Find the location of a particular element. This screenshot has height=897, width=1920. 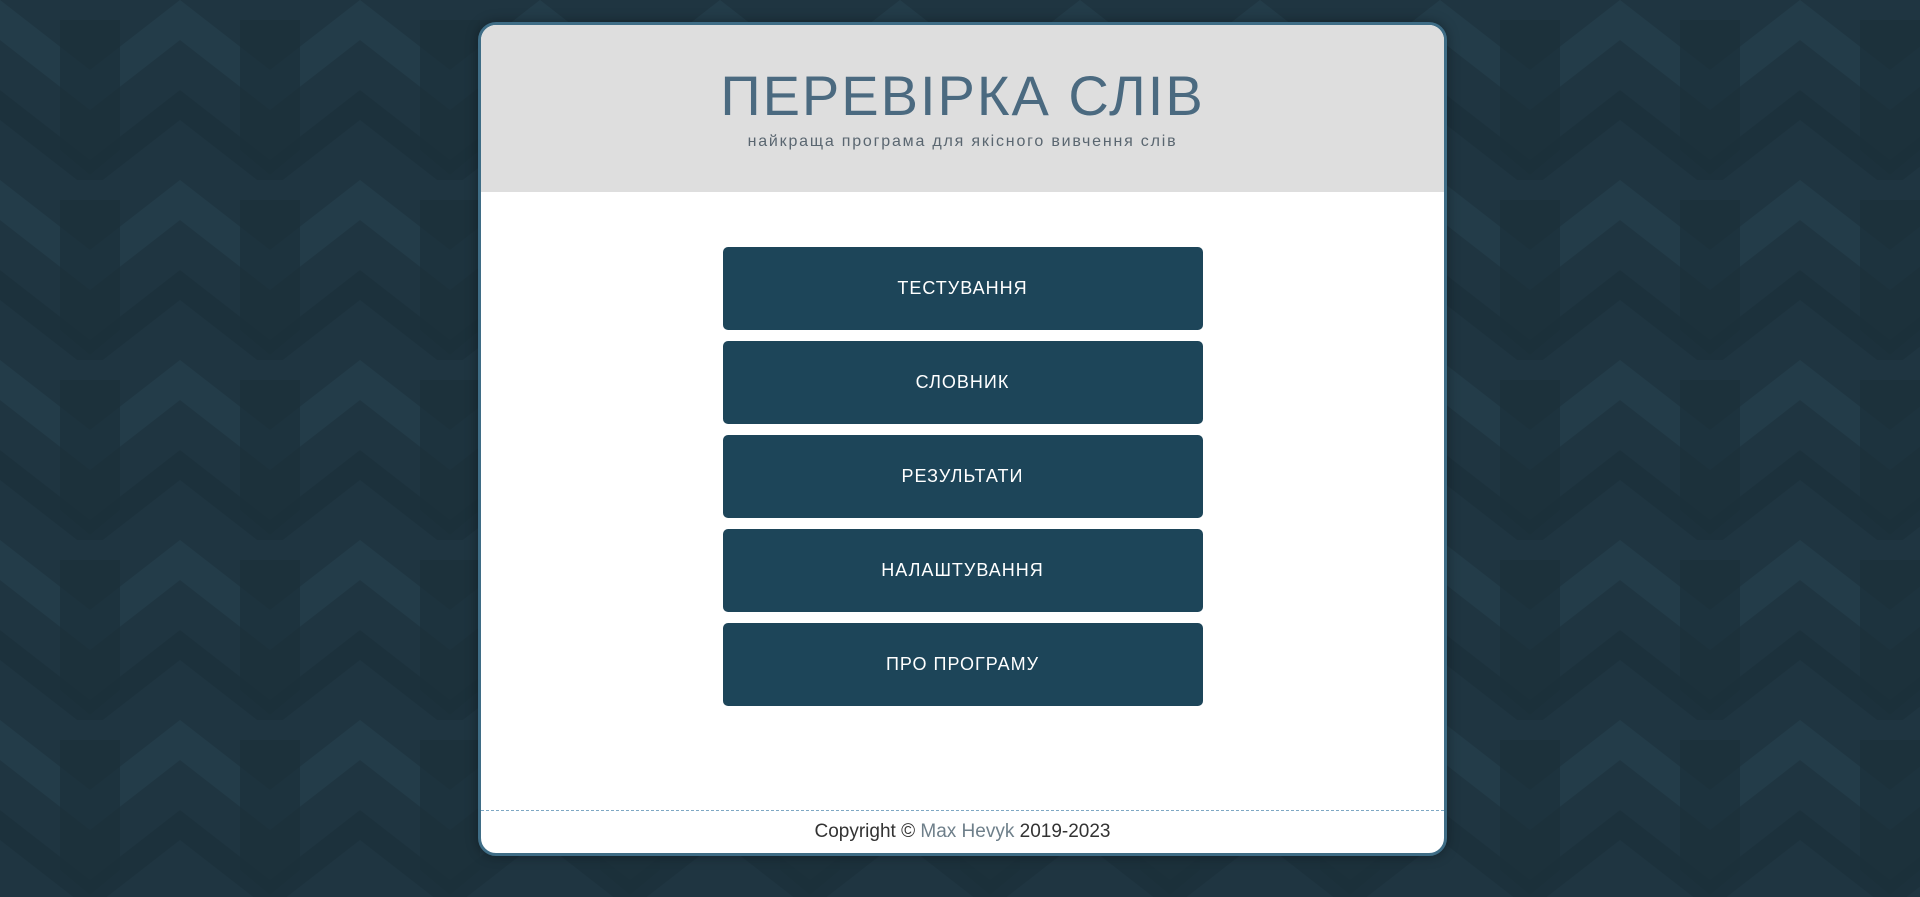

testing-button: ТЕСТУВАННЯ is located at coordinates (962, 288).